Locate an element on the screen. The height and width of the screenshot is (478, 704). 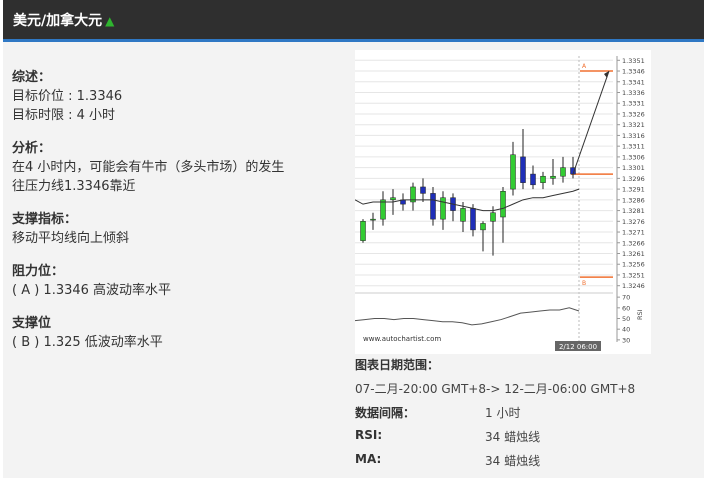
price-tick-label: 1.3321 is located at coordinates (633, 125).